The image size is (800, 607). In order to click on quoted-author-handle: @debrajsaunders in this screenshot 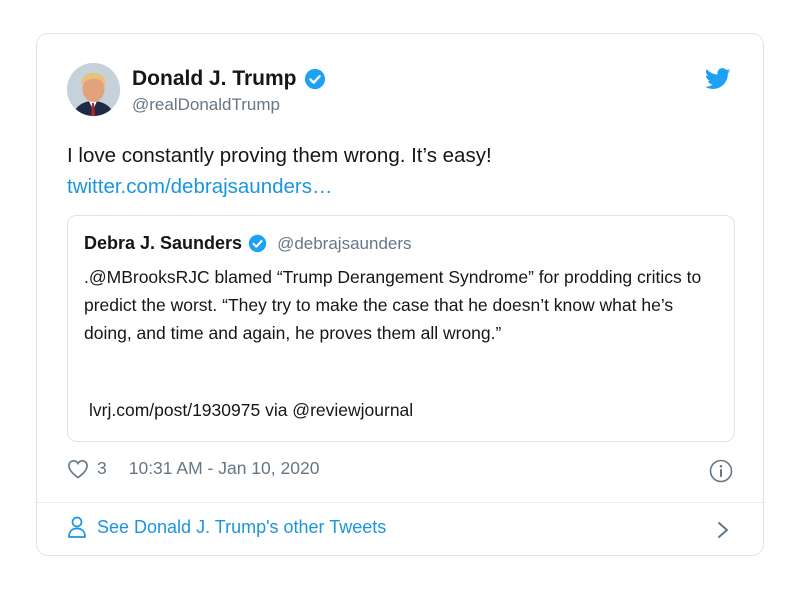, I will do `click(344, 244)`.